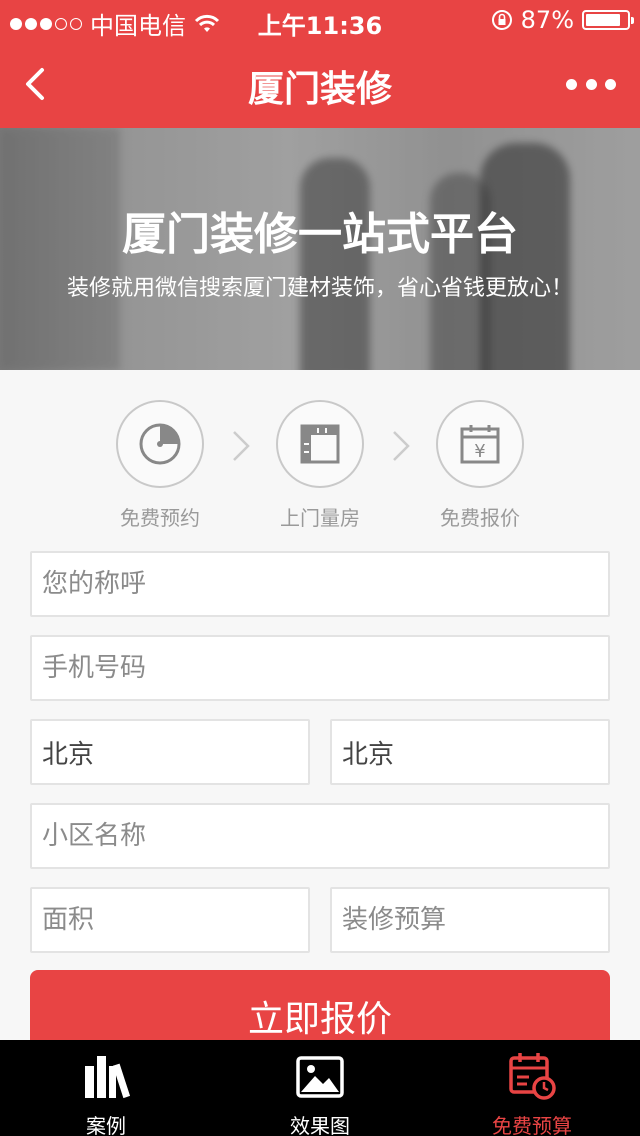  I want to click on tab-renderings: 效果图, so click(320, 1088).